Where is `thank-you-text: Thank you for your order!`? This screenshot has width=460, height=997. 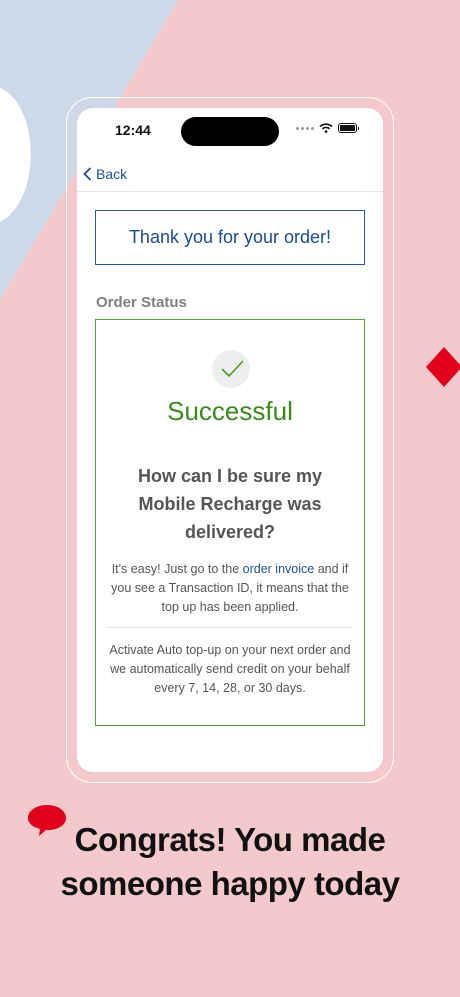 thank-you-text: Thank you for your order! is located at coordinates (230, 237).